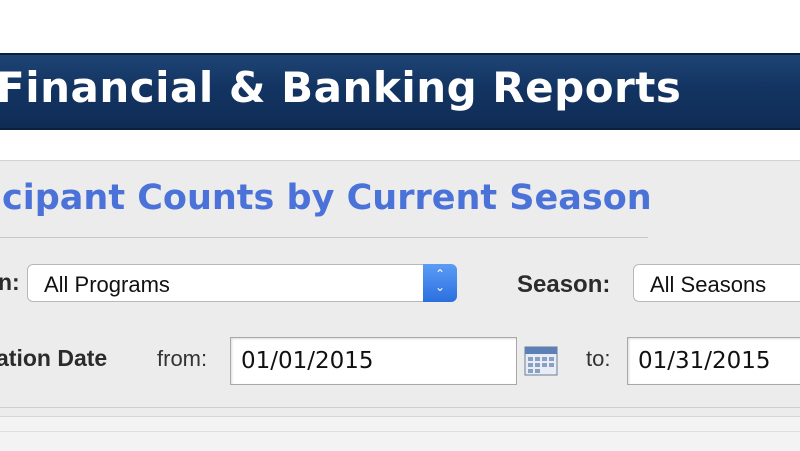 The image size is (800, 451). I want to click on season-select: All Seasons, so click(716, 283).